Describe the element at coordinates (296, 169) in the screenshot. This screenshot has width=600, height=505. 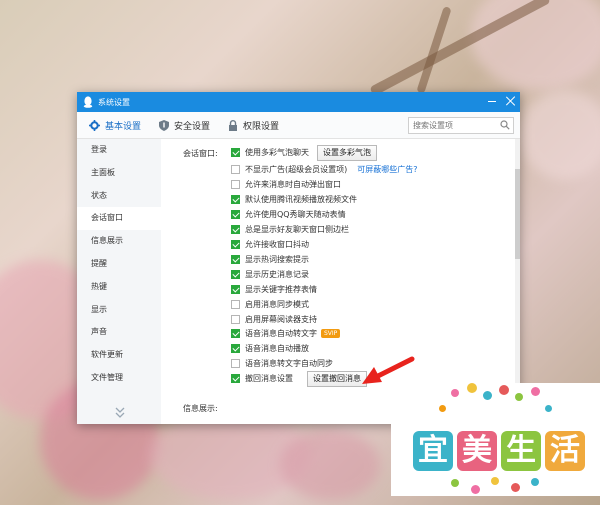
I see `option-label: 不显示广告(超级会员设置项)` at that location.